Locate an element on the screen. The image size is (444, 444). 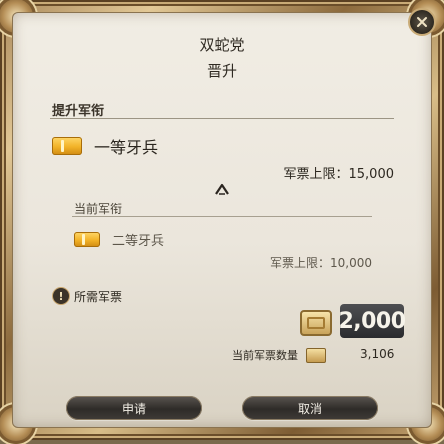
current-rank-row: 二等牙兵 is located at coordinates (119, 239).